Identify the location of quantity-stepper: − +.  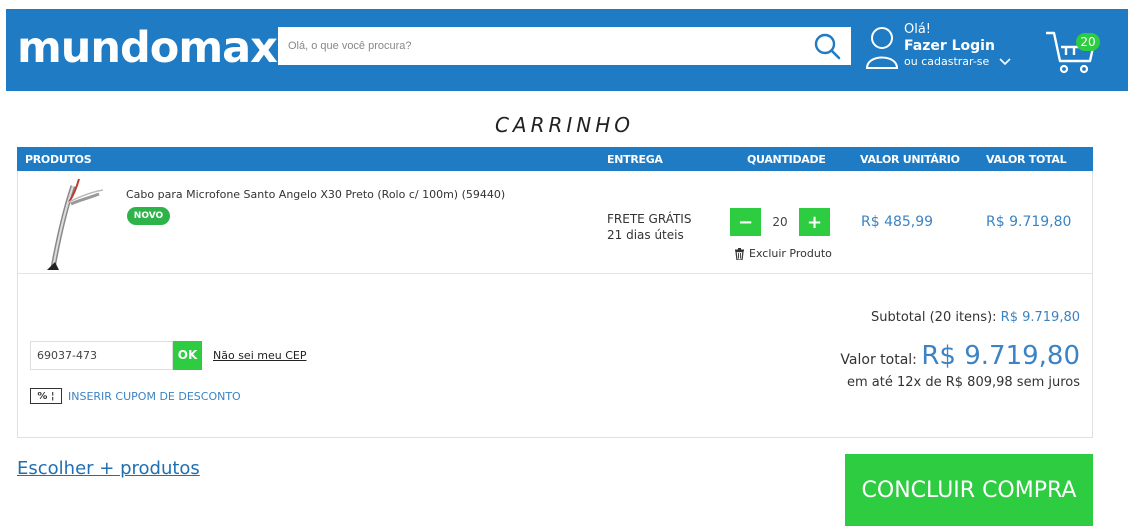
(780, 222).